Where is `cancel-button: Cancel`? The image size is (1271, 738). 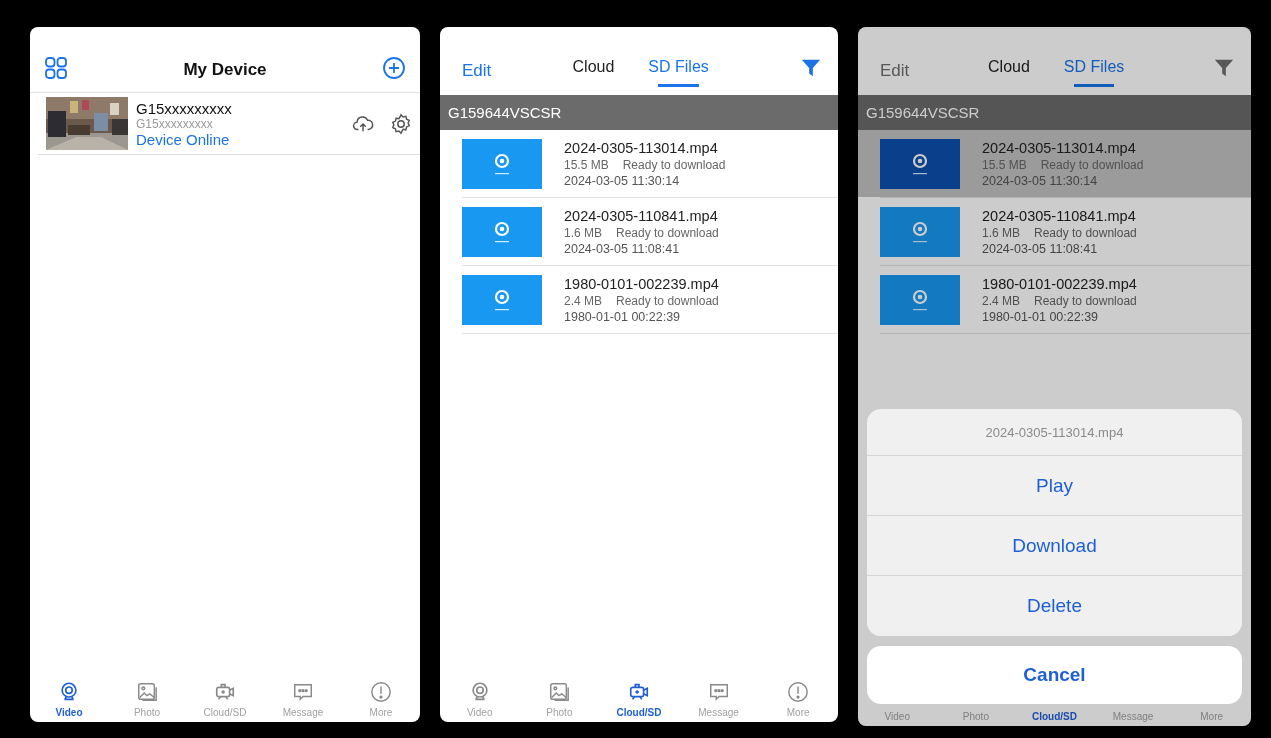 cancel-button: Cancel is located at coordinates (1054, 675).